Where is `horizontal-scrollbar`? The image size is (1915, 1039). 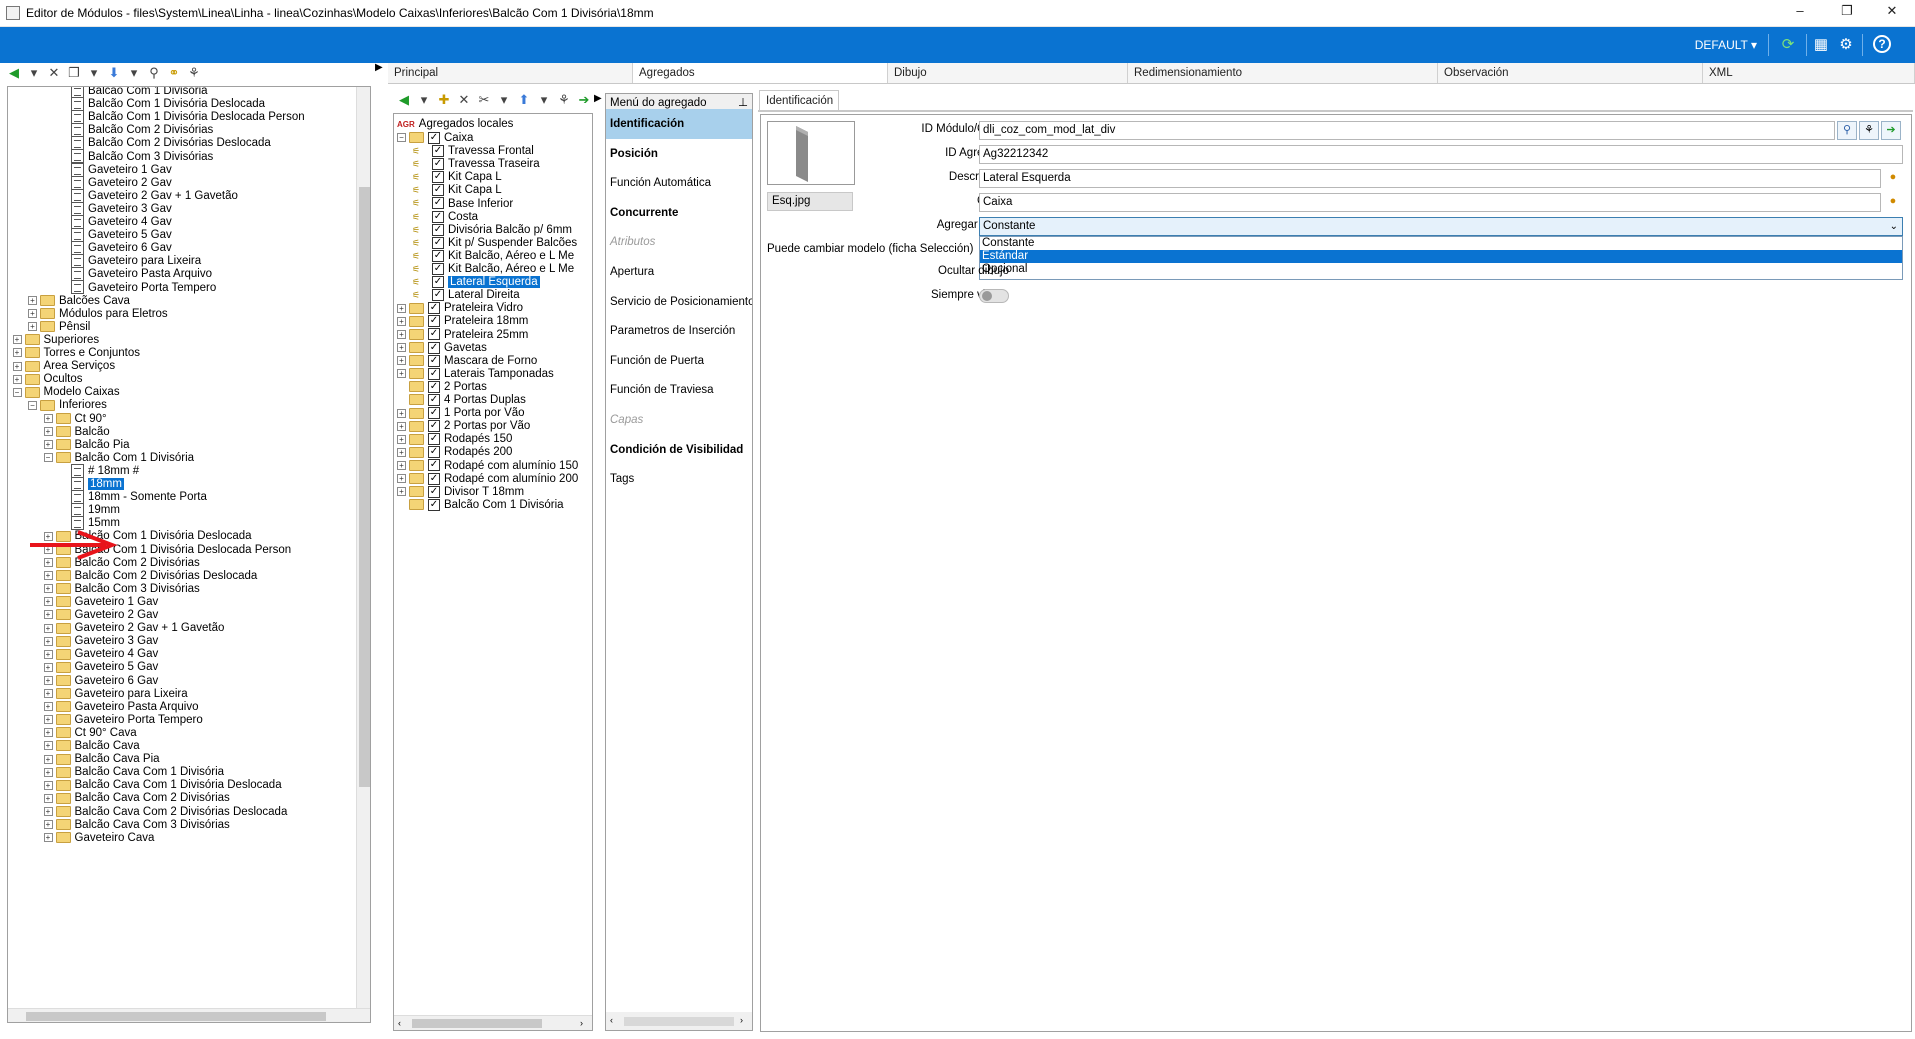
horizontal-scrollbar is located at coordinates (189, 1015).